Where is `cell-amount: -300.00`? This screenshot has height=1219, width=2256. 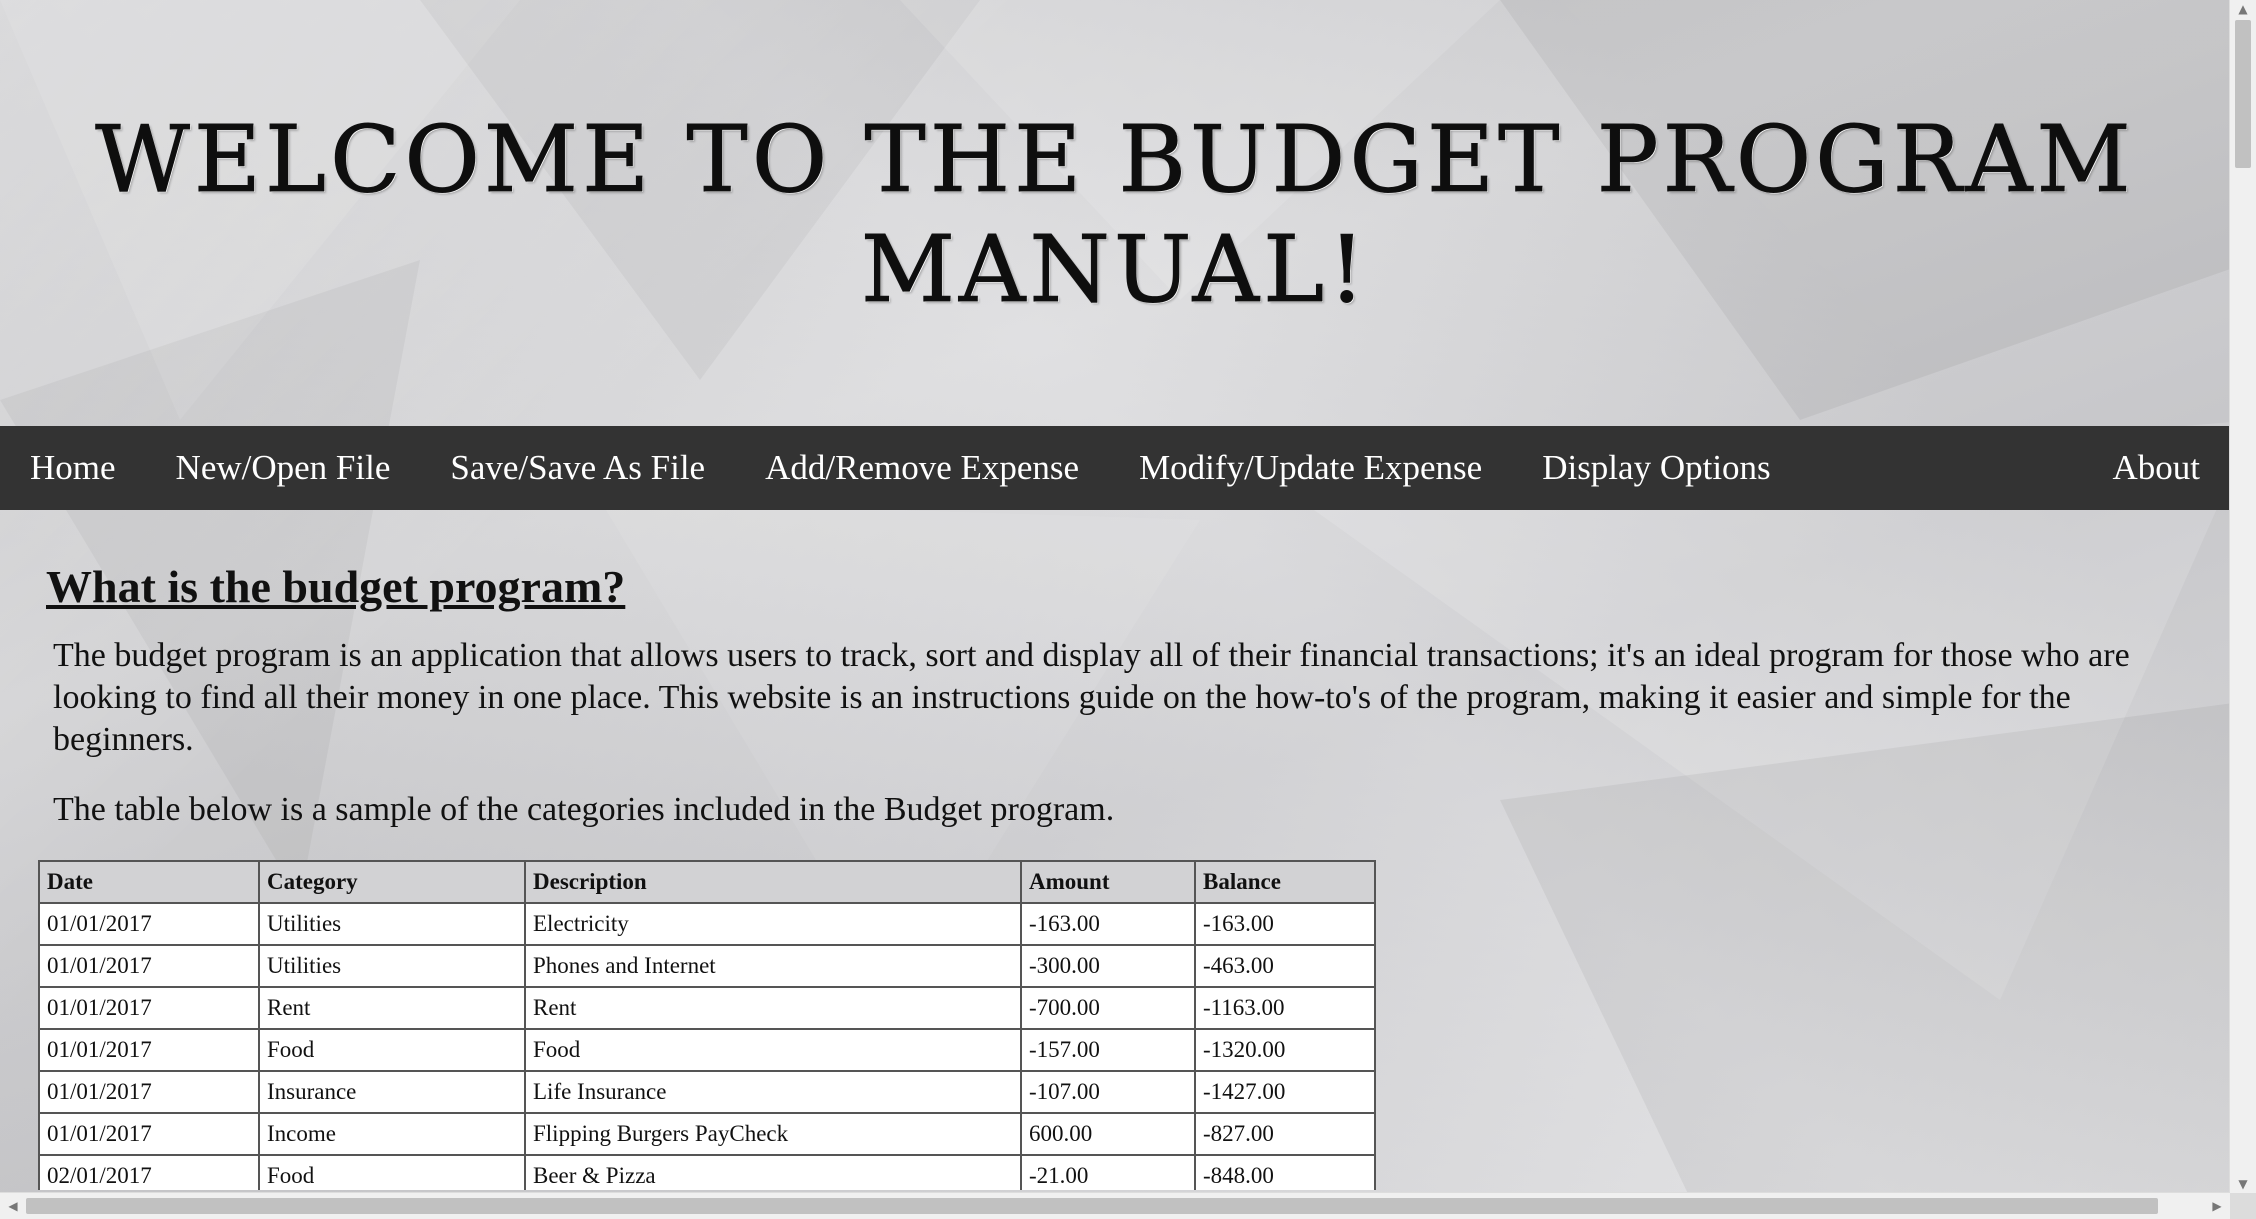
cell-amount: -300.00 is located at coordinates (1108, 966).